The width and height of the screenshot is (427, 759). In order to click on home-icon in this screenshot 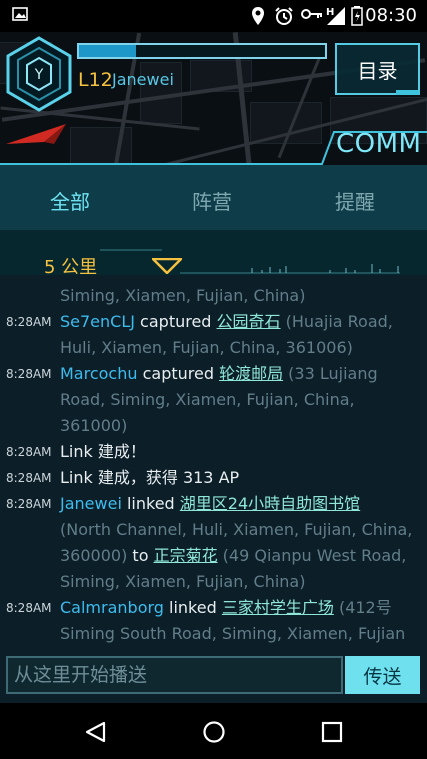, I will do `click(214, 732)`.